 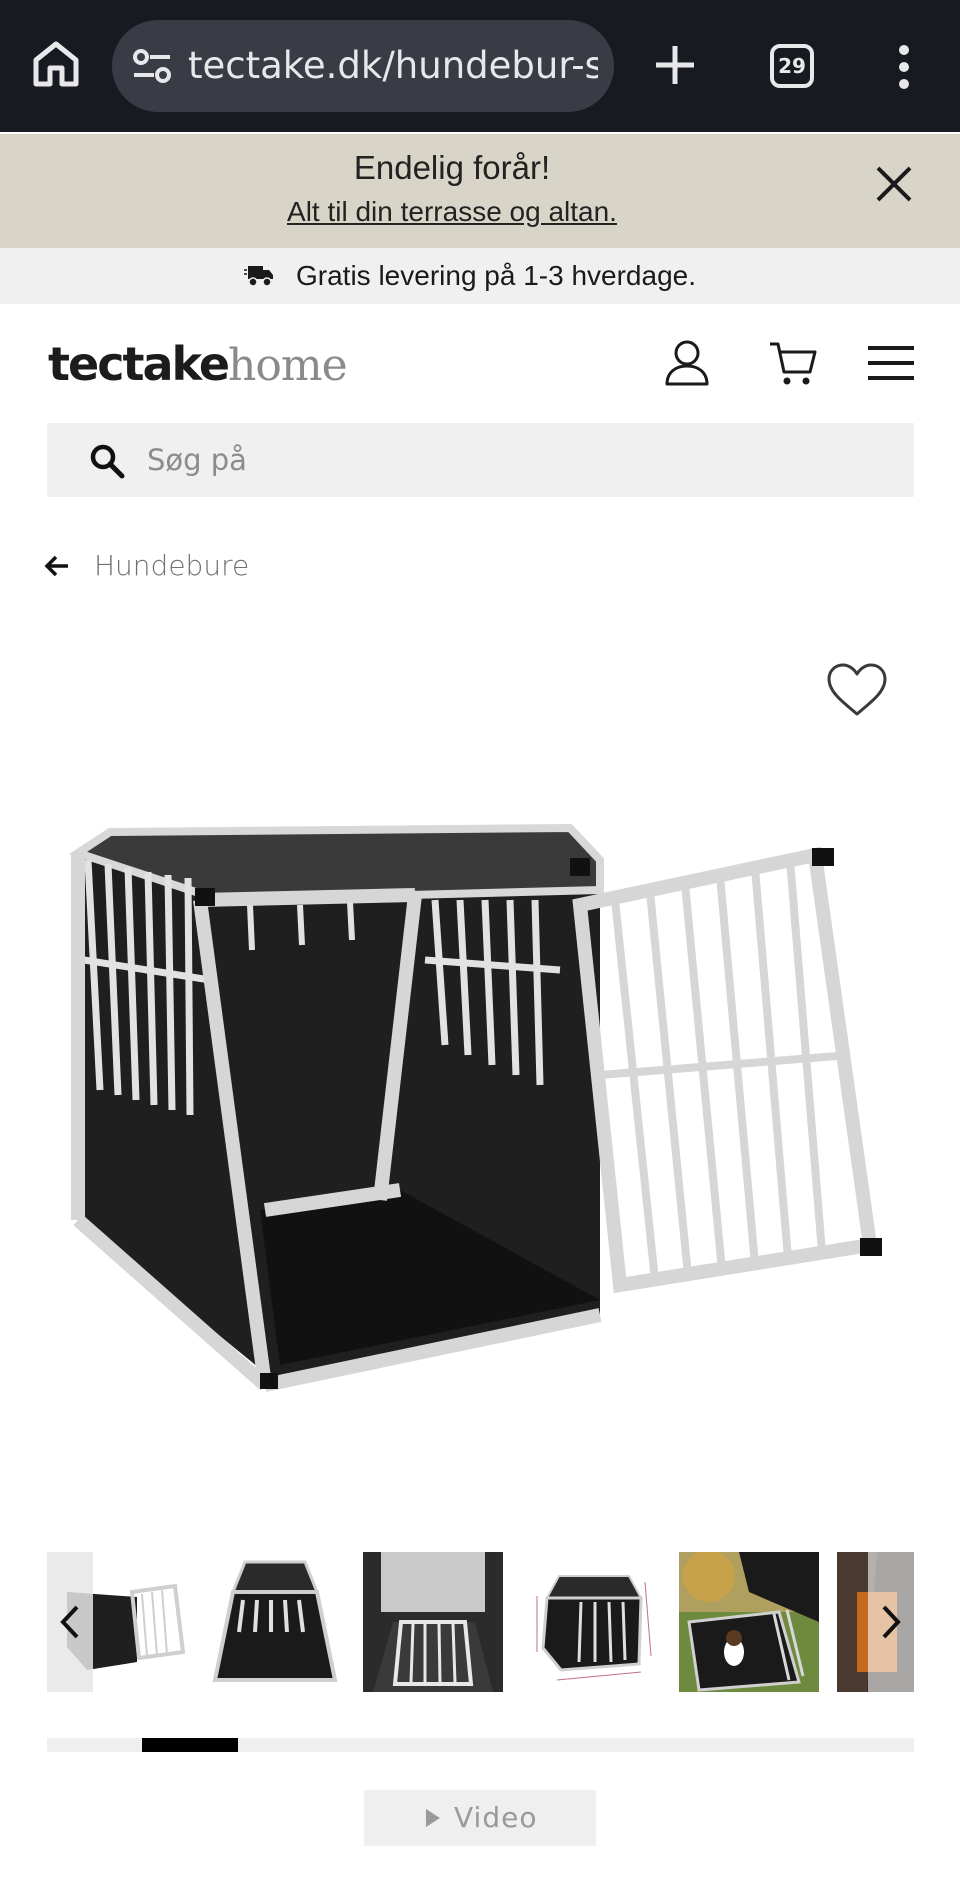 What do you see at coordinates (793, 363) in the screenshot?
I see `cart-icon` at bounding box center [793, 363].